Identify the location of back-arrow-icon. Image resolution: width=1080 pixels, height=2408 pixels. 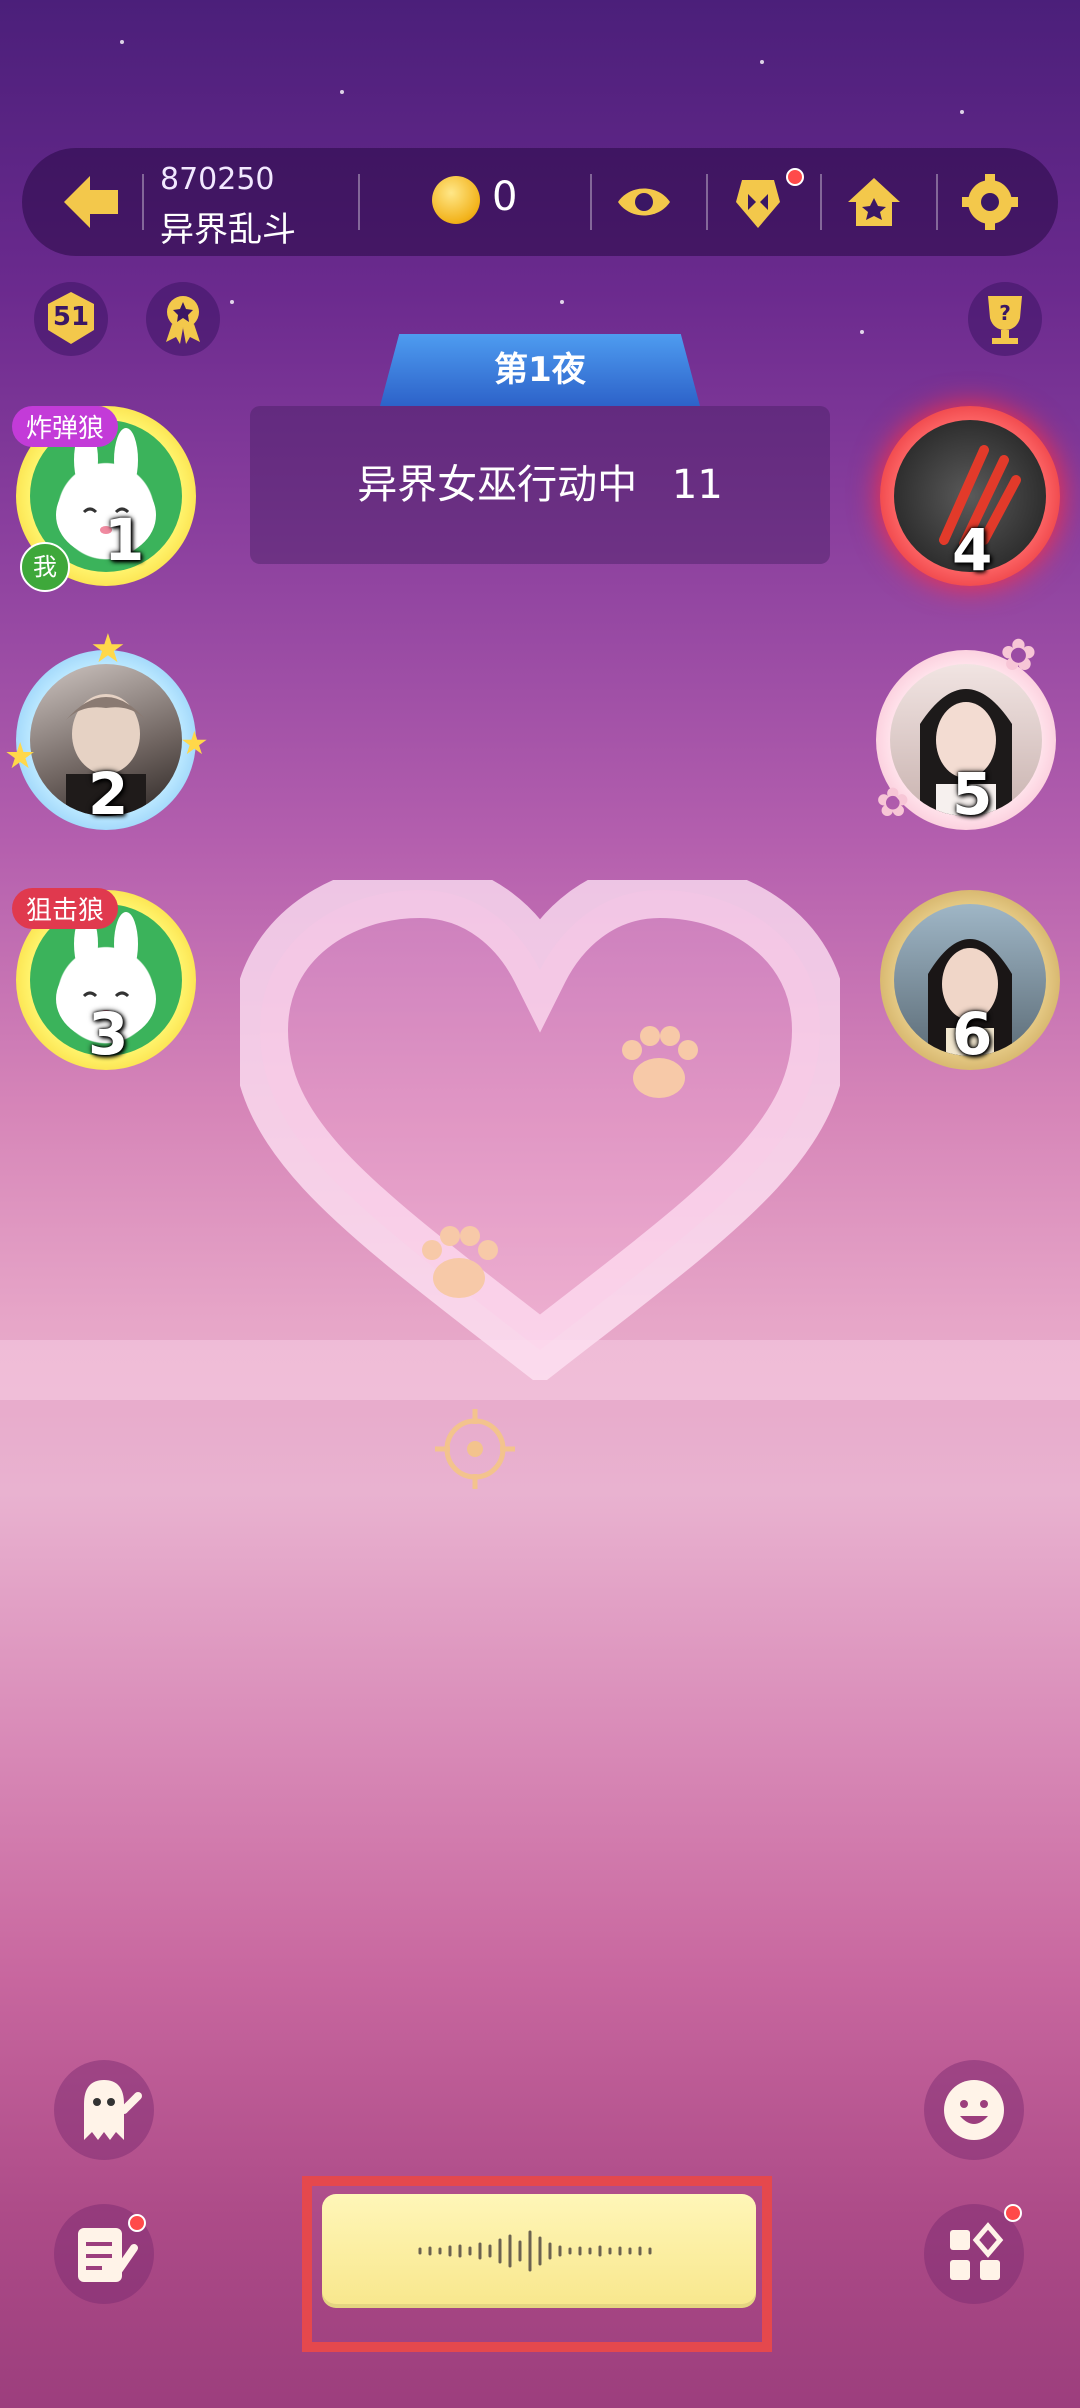
(92, 202).